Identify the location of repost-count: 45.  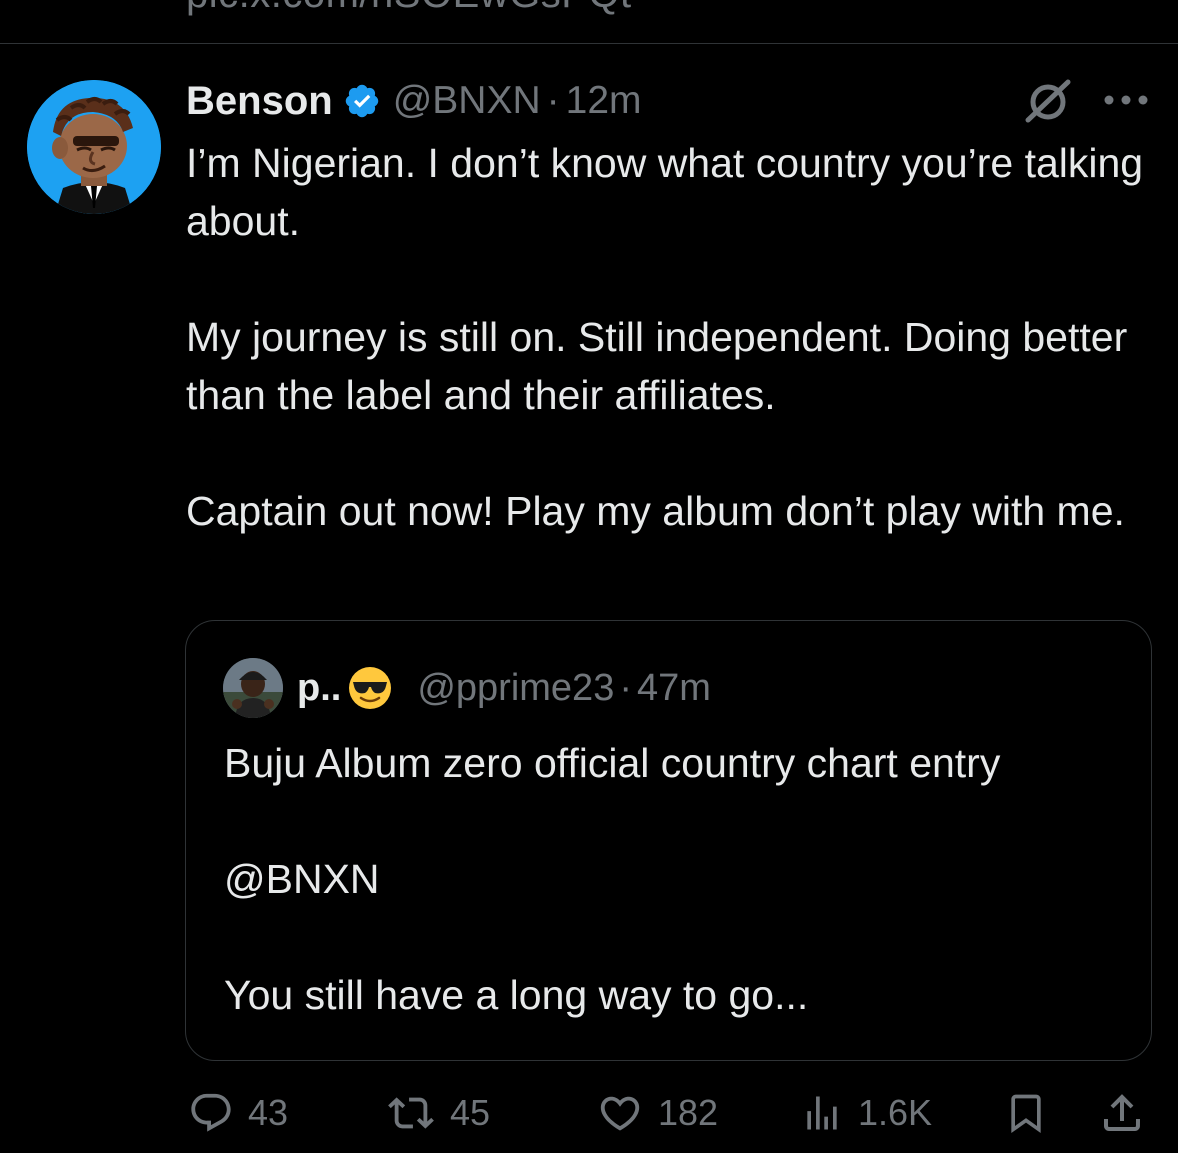
(470, 1112).